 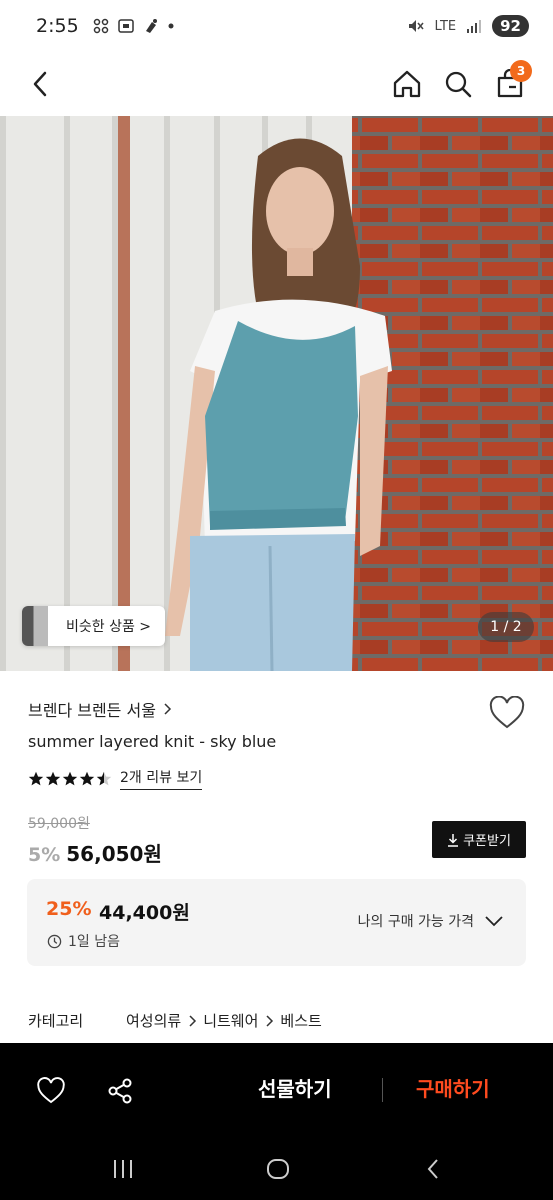 I want to click on review-link: 2개 리뷰 보기, so click(x=161, y=778).